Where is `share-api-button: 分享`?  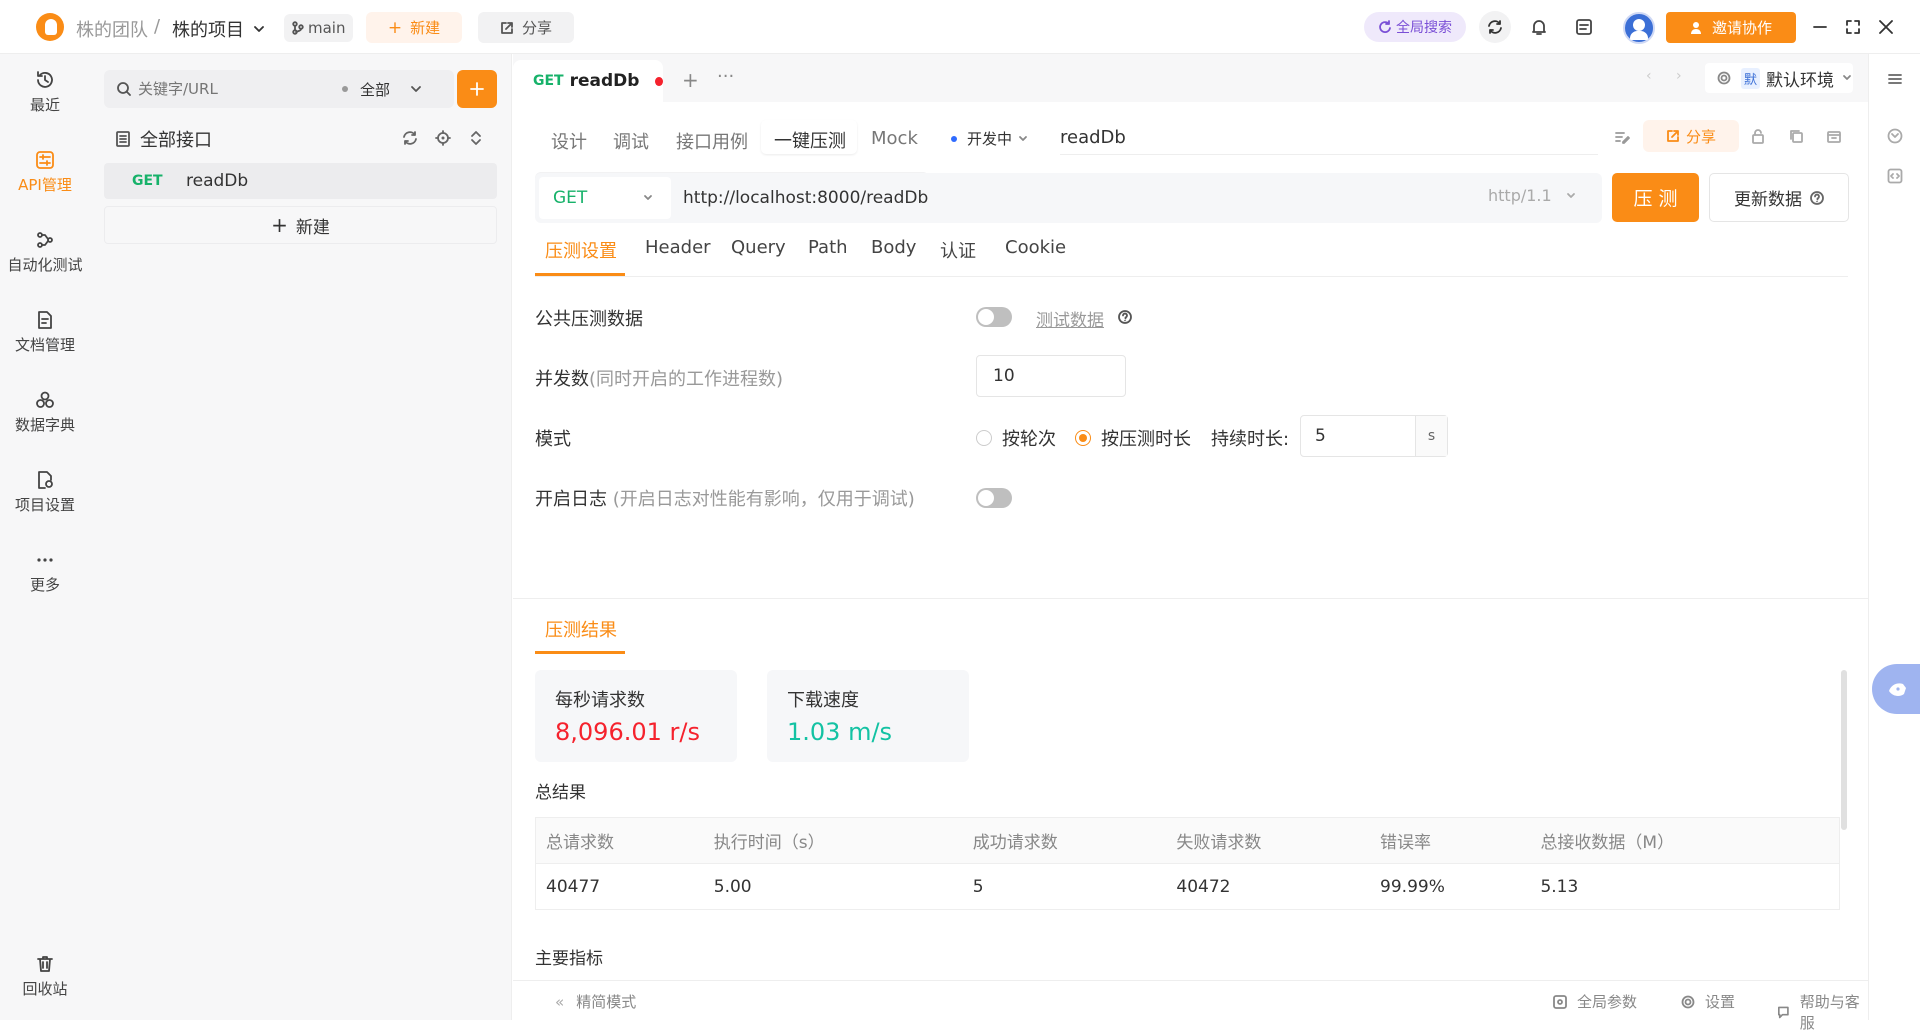 share-api-button: 分享 is located at coordinates (1691, 136).